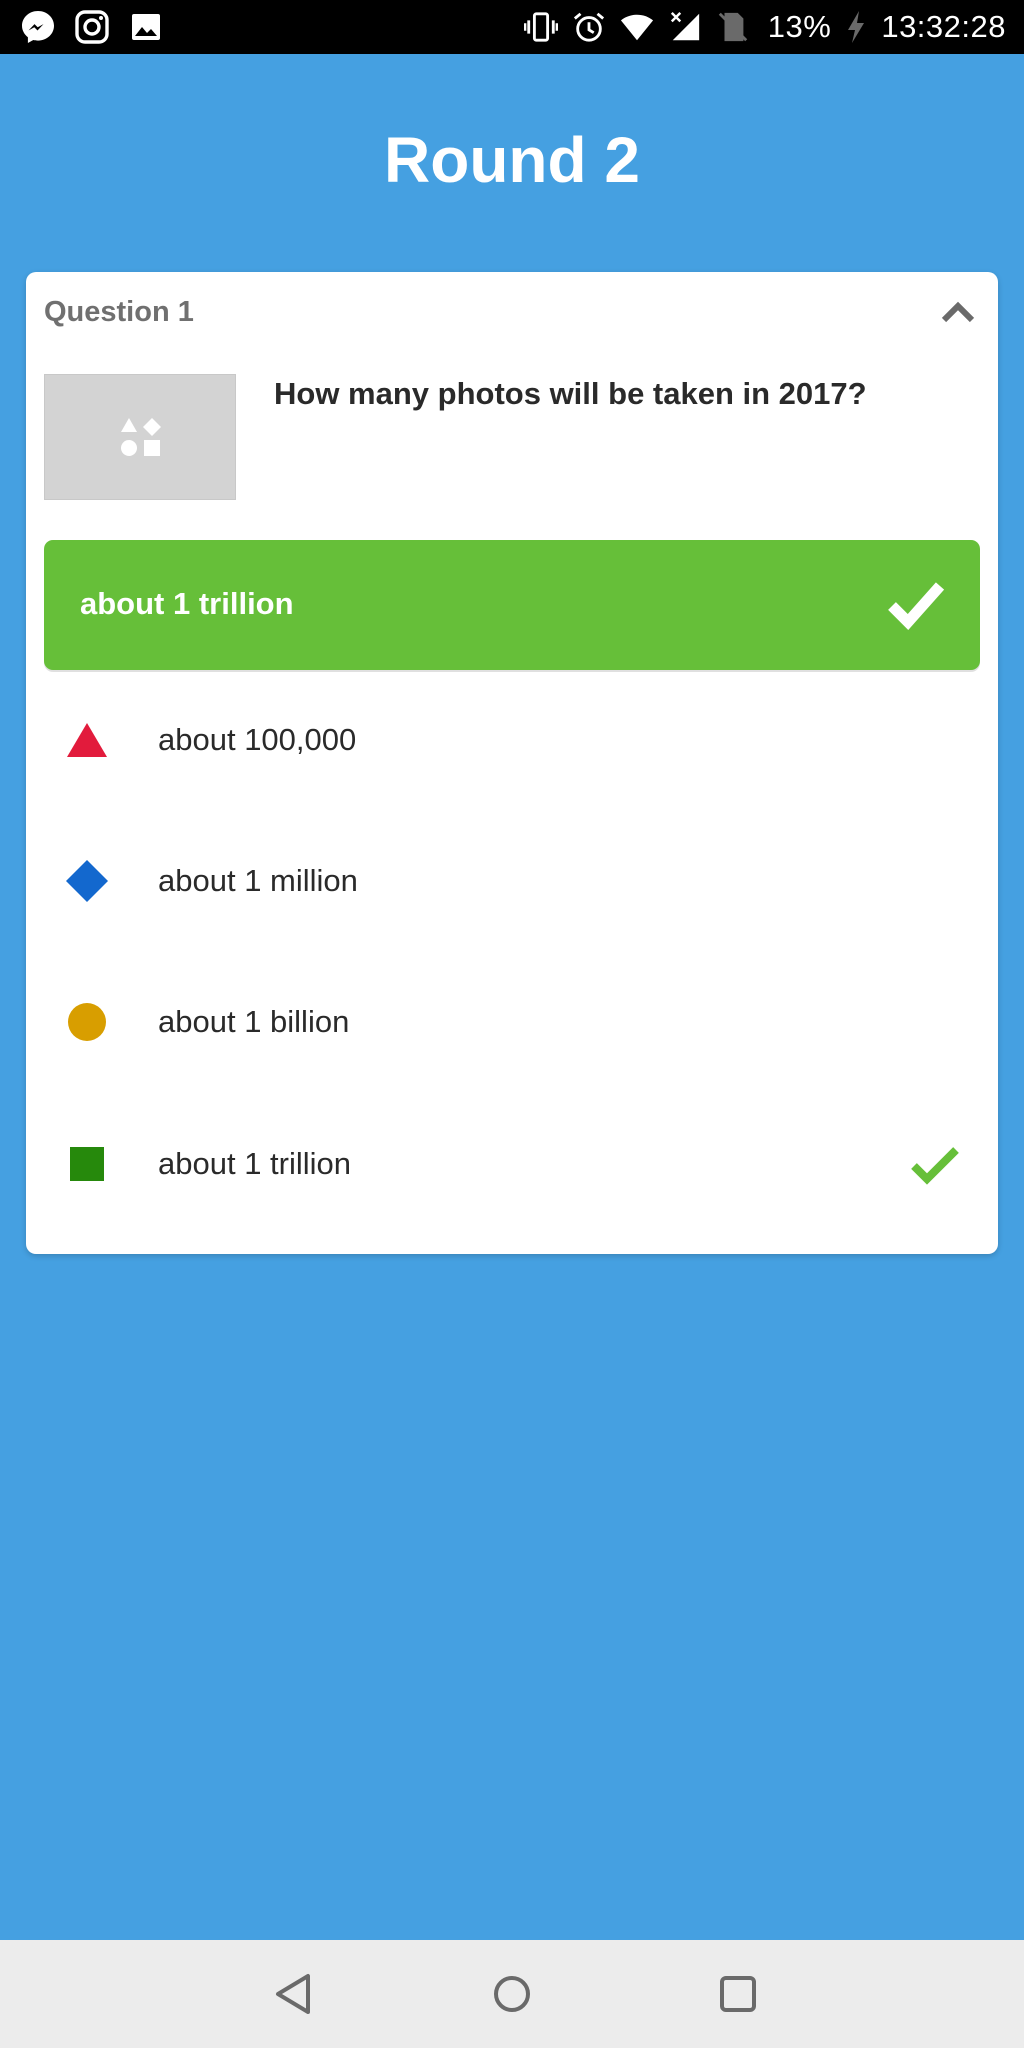  What do you see at coordinates (257, 739) in the screenshot?
I see `answer-text: about 100,000` at bounding box center [257, 739].